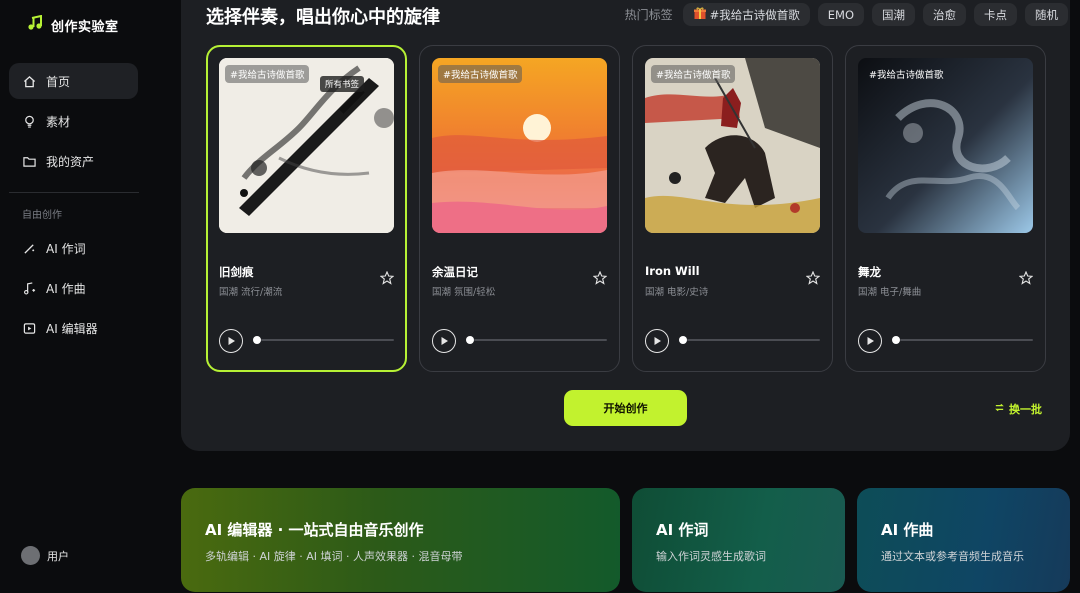  What do you see at coordinates (314, 530) in the screenshot?
I see `feature-title: AI 编辑器 · 一站式自由音乐创作` at bounding box center [314, 530].